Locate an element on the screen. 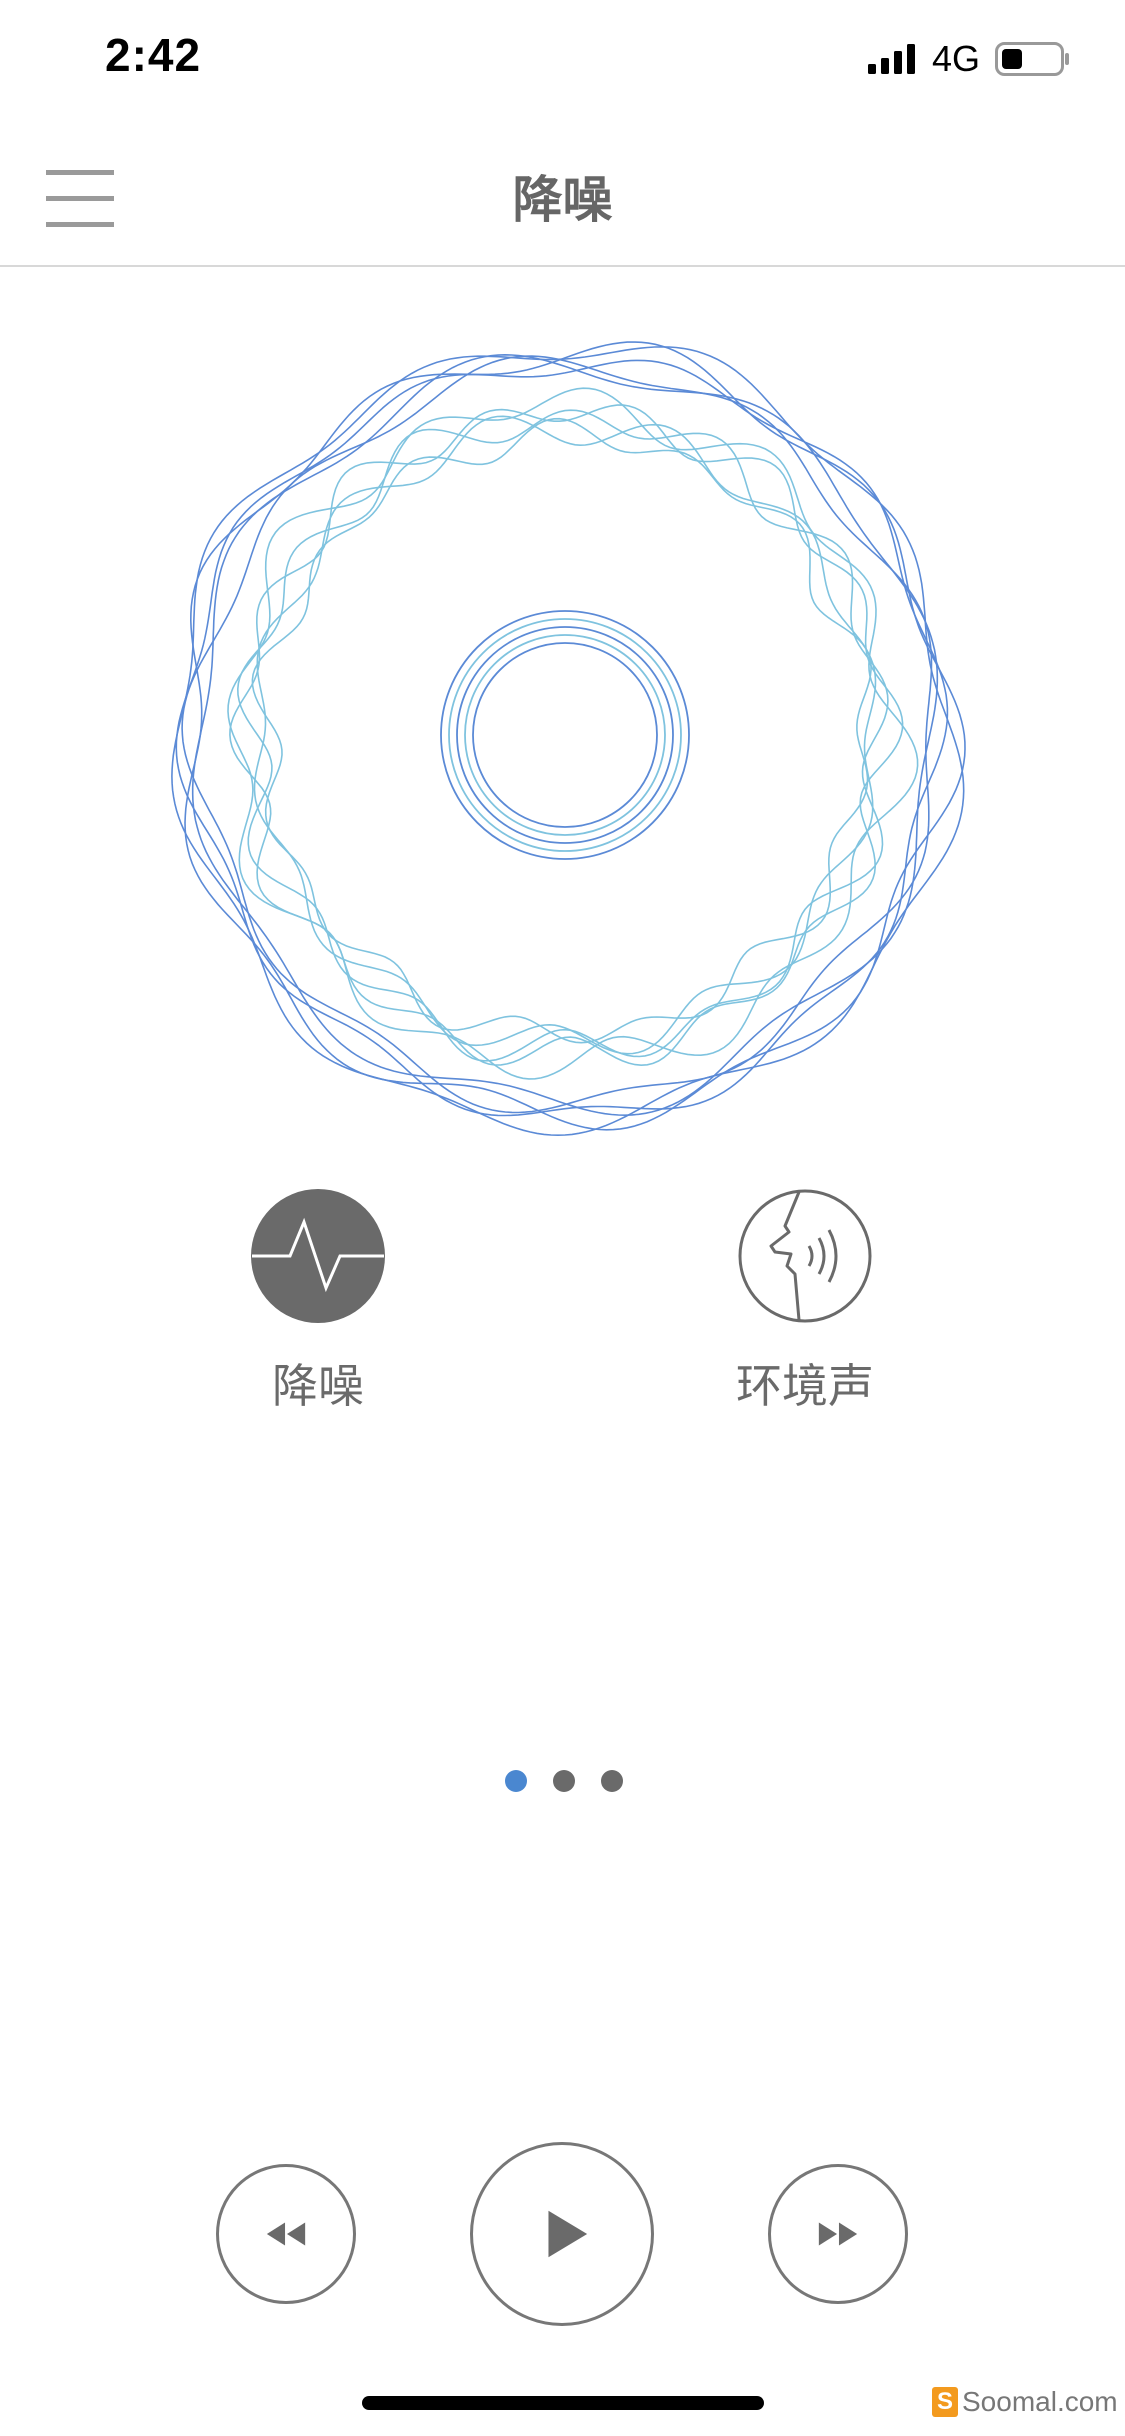 Image resolution: width=1125 pixels, height=2436 pixels. rewind-button is located at coordinates (286, 2234).